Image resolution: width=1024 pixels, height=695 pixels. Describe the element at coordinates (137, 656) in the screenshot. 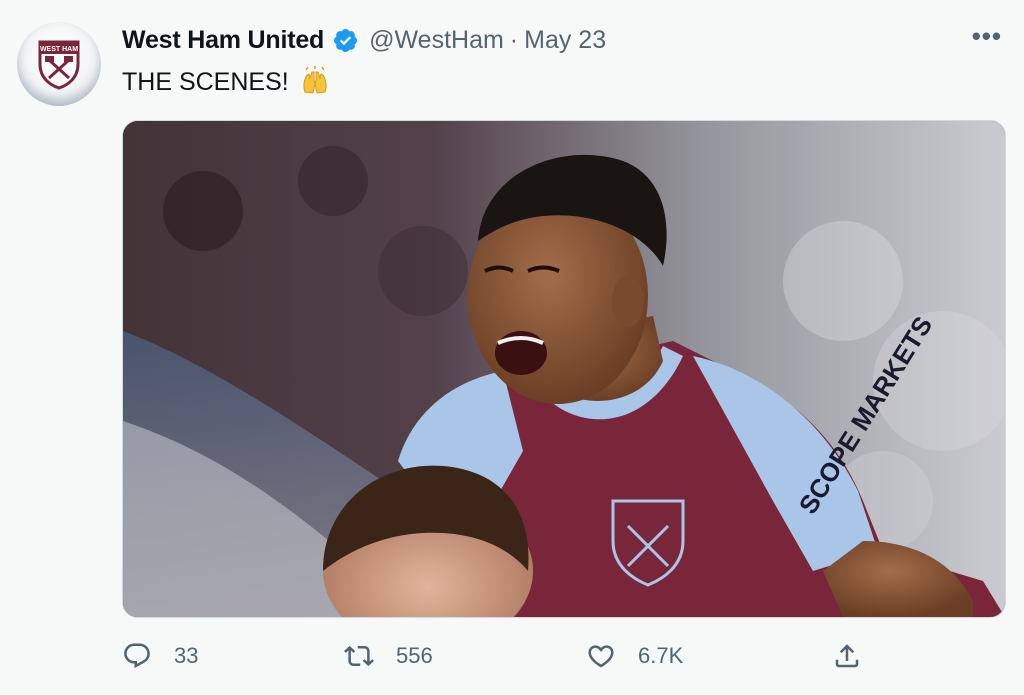

I see `reply-icon` at that location.